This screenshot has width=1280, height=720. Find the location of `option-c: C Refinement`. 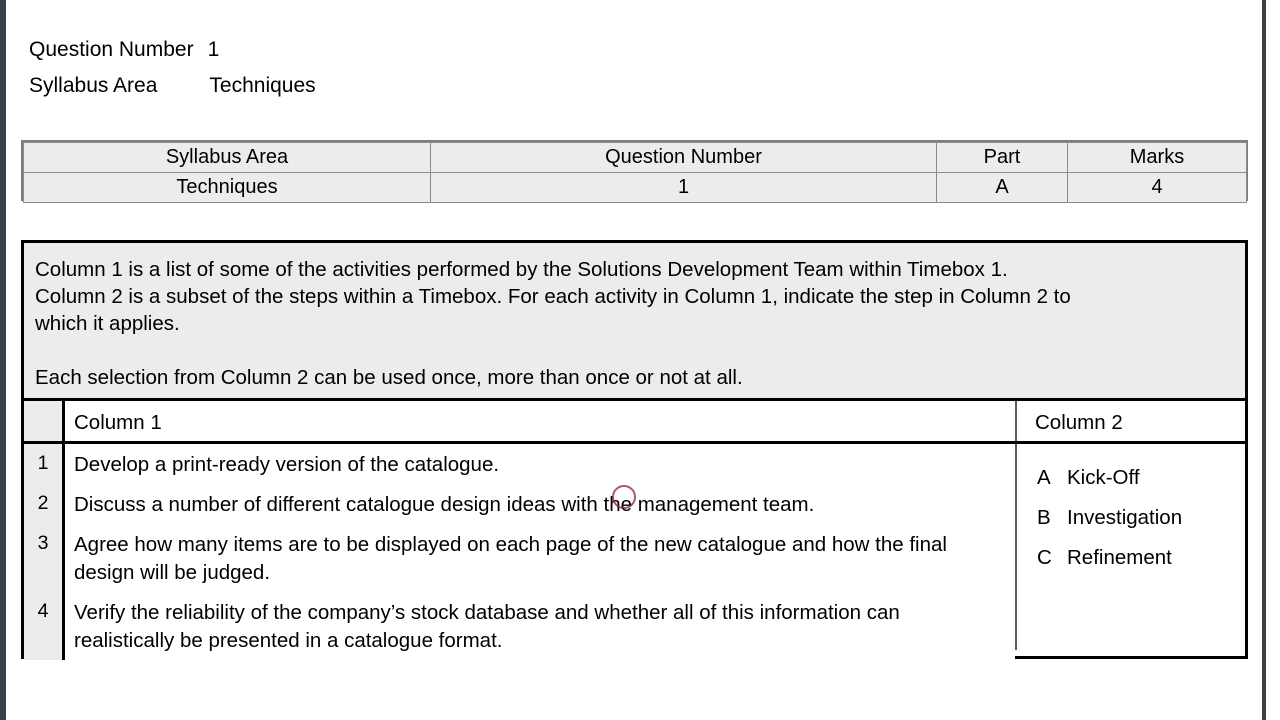

option-c: C Refinement is located at coordinates (1141, 558).